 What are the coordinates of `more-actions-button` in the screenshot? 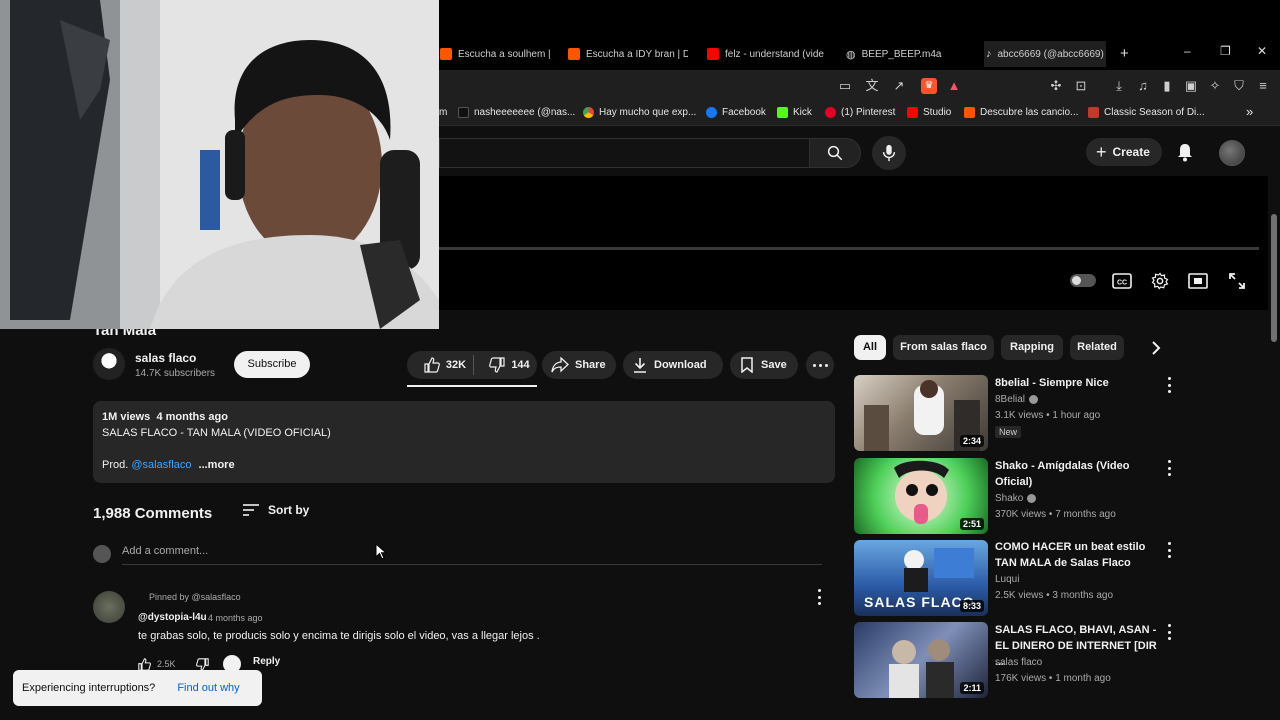 It's located at (820, 365).